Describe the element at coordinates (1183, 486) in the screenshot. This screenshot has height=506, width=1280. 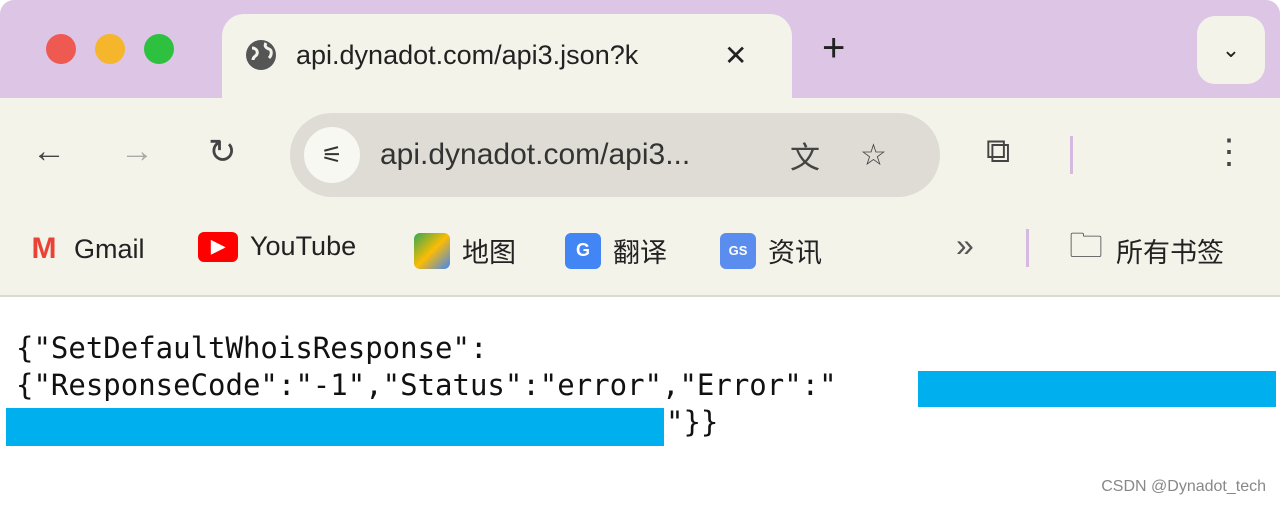
I see `watermark: CSDN @Dynadot_tech` at that location.